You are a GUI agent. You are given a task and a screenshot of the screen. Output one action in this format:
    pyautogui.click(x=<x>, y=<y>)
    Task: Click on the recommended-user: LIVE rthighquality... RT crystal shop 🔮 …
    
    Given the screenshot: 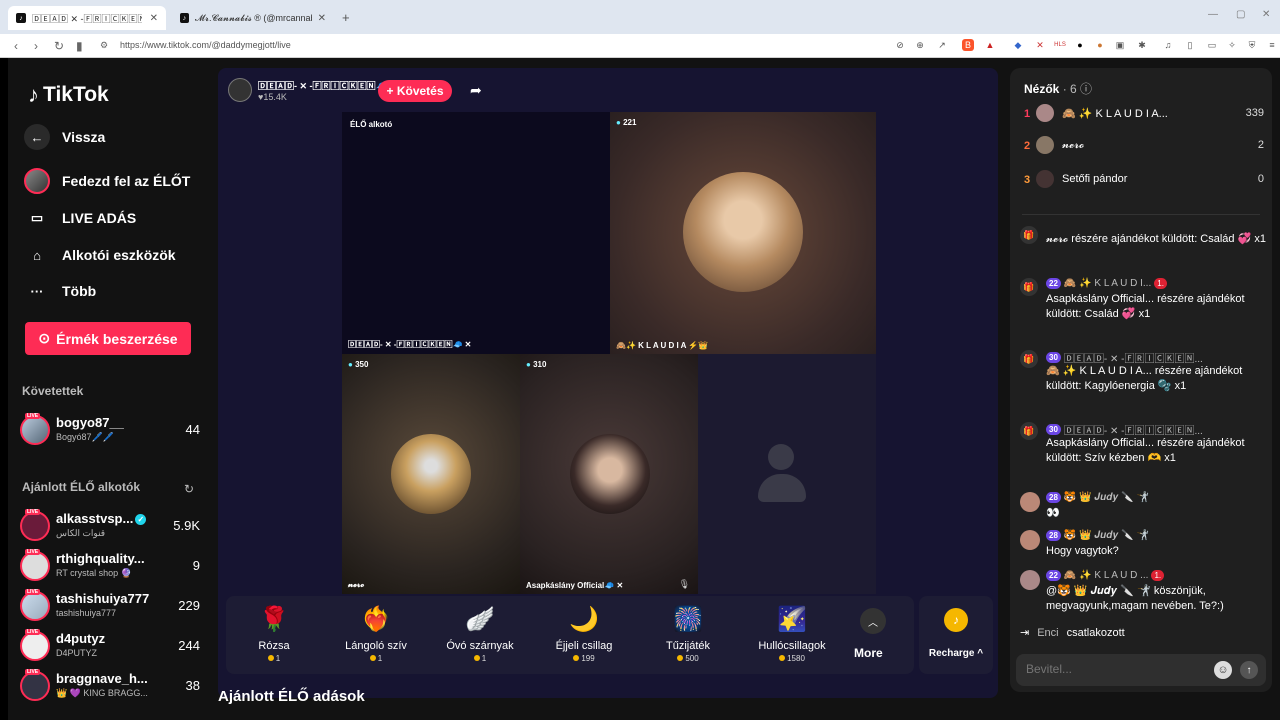 What is the action you would take?
    pyautogui.click(x=110, y=567)
    